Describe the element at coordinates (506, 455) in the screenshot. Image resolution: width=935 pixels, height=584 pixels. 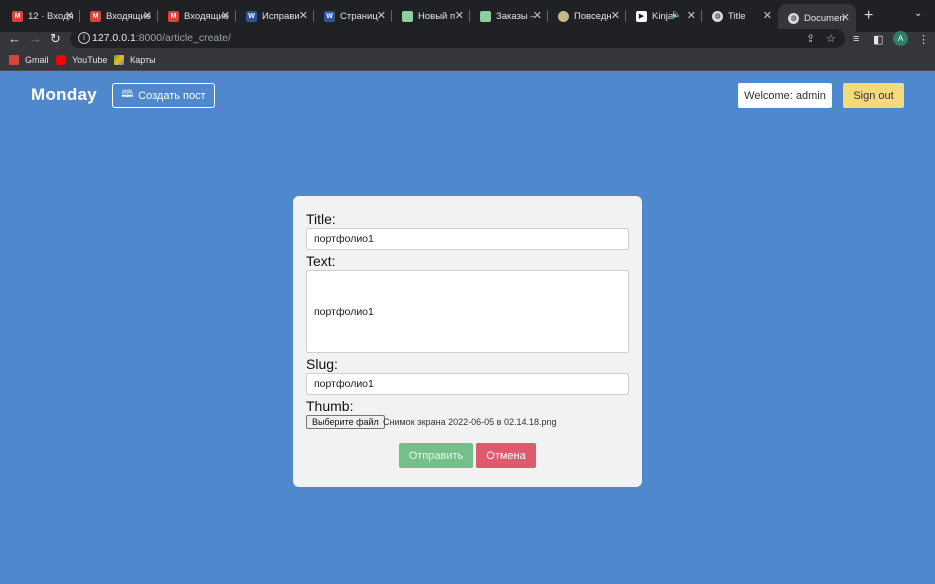
I see `cancel-button: Отмена` at that location.